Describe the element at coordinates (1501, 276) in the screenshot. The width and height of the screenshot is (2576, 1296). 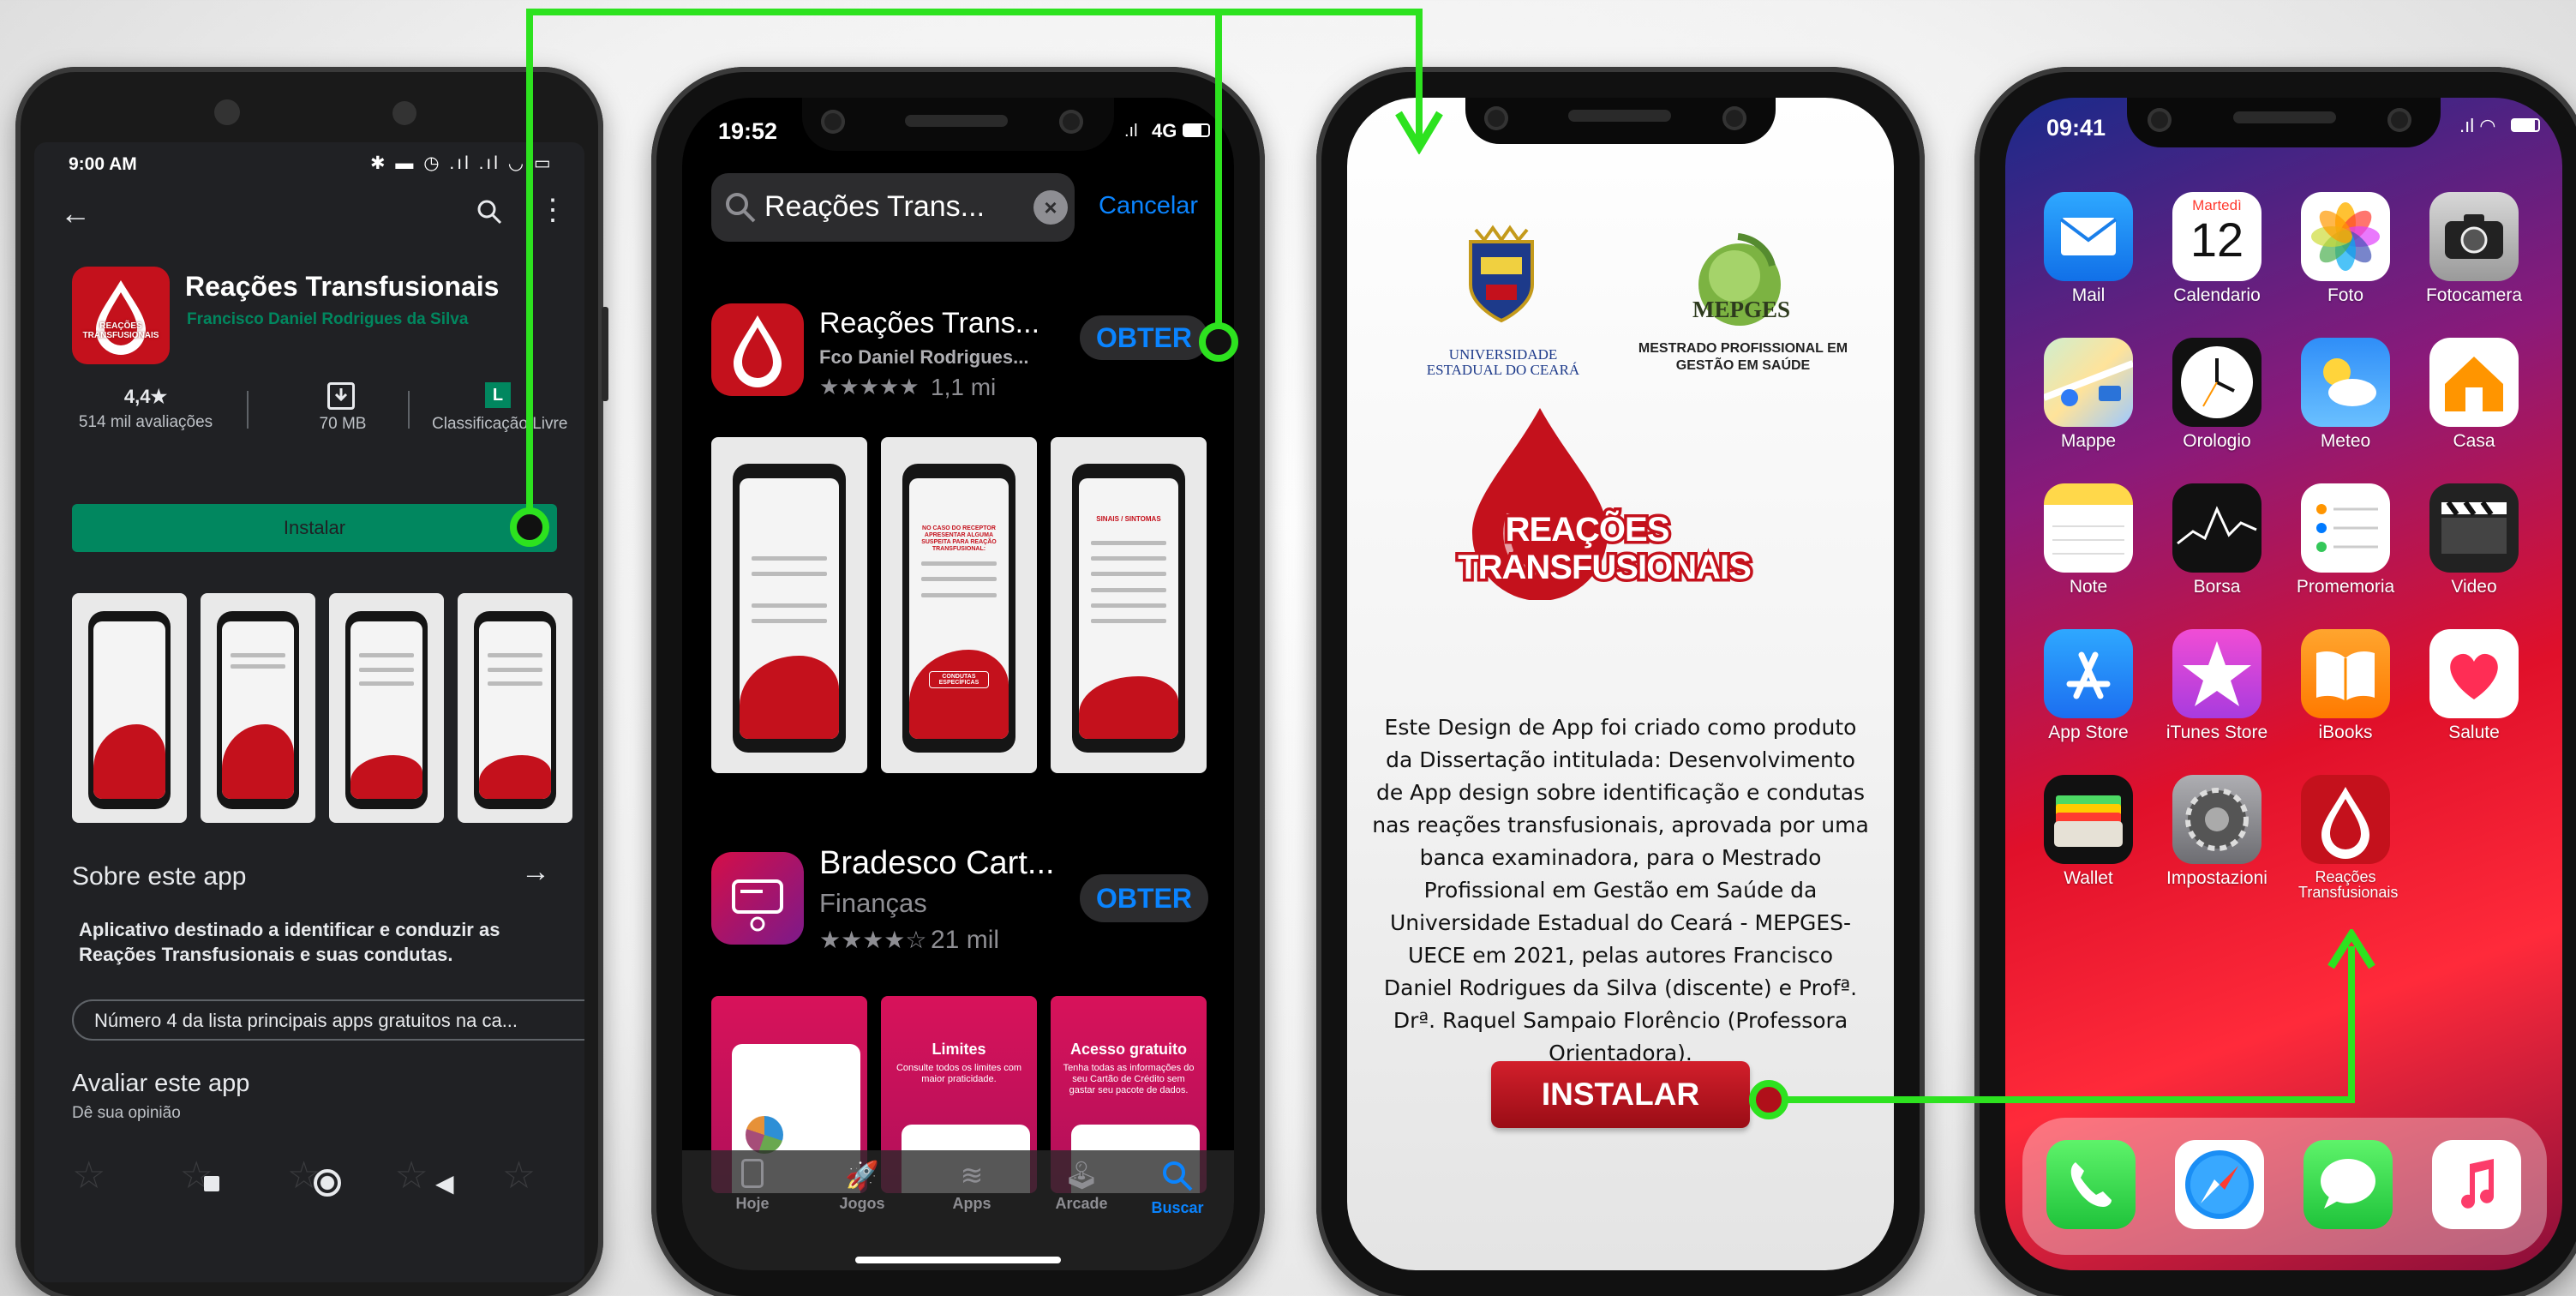
I see `uece-crest-icon` at that location.